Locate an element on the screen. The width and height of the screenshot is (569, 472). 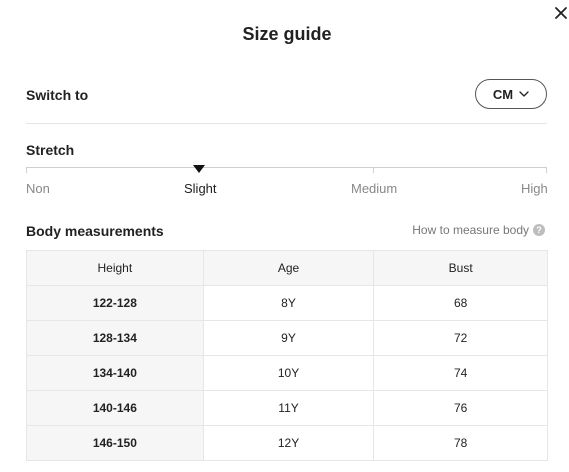
age-cell: 11Y is located at coordinates (288, 408).